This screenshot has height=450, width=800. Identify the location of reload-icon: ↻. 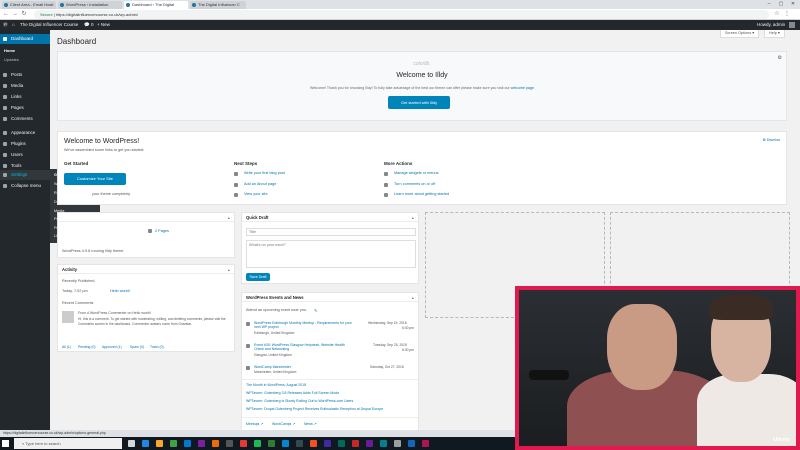
(24, 14).